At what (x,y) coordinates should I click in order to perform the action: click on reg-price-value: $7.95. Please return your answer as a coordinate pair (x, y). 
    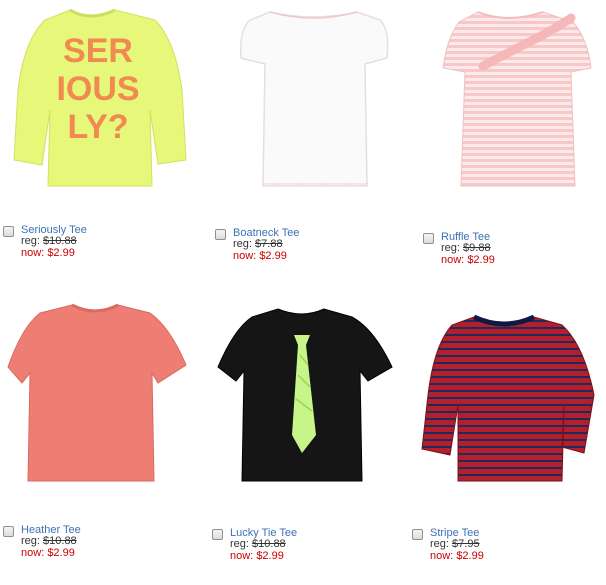
    Looking at the image, I should click on (466, 544).